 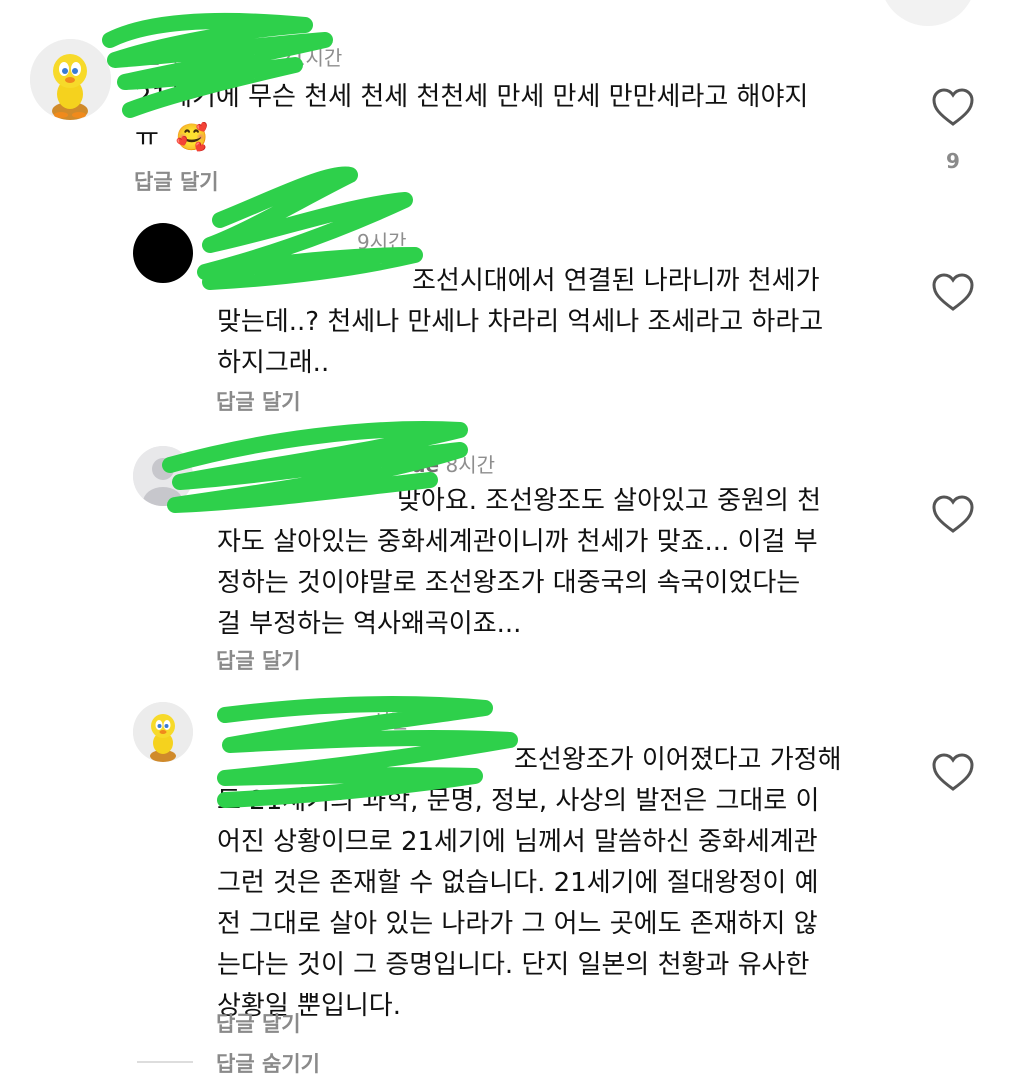 What do you see at coordinates (928, 13) in the screenshot?
I see `corner-bubble` at bounding box center [928, 13].